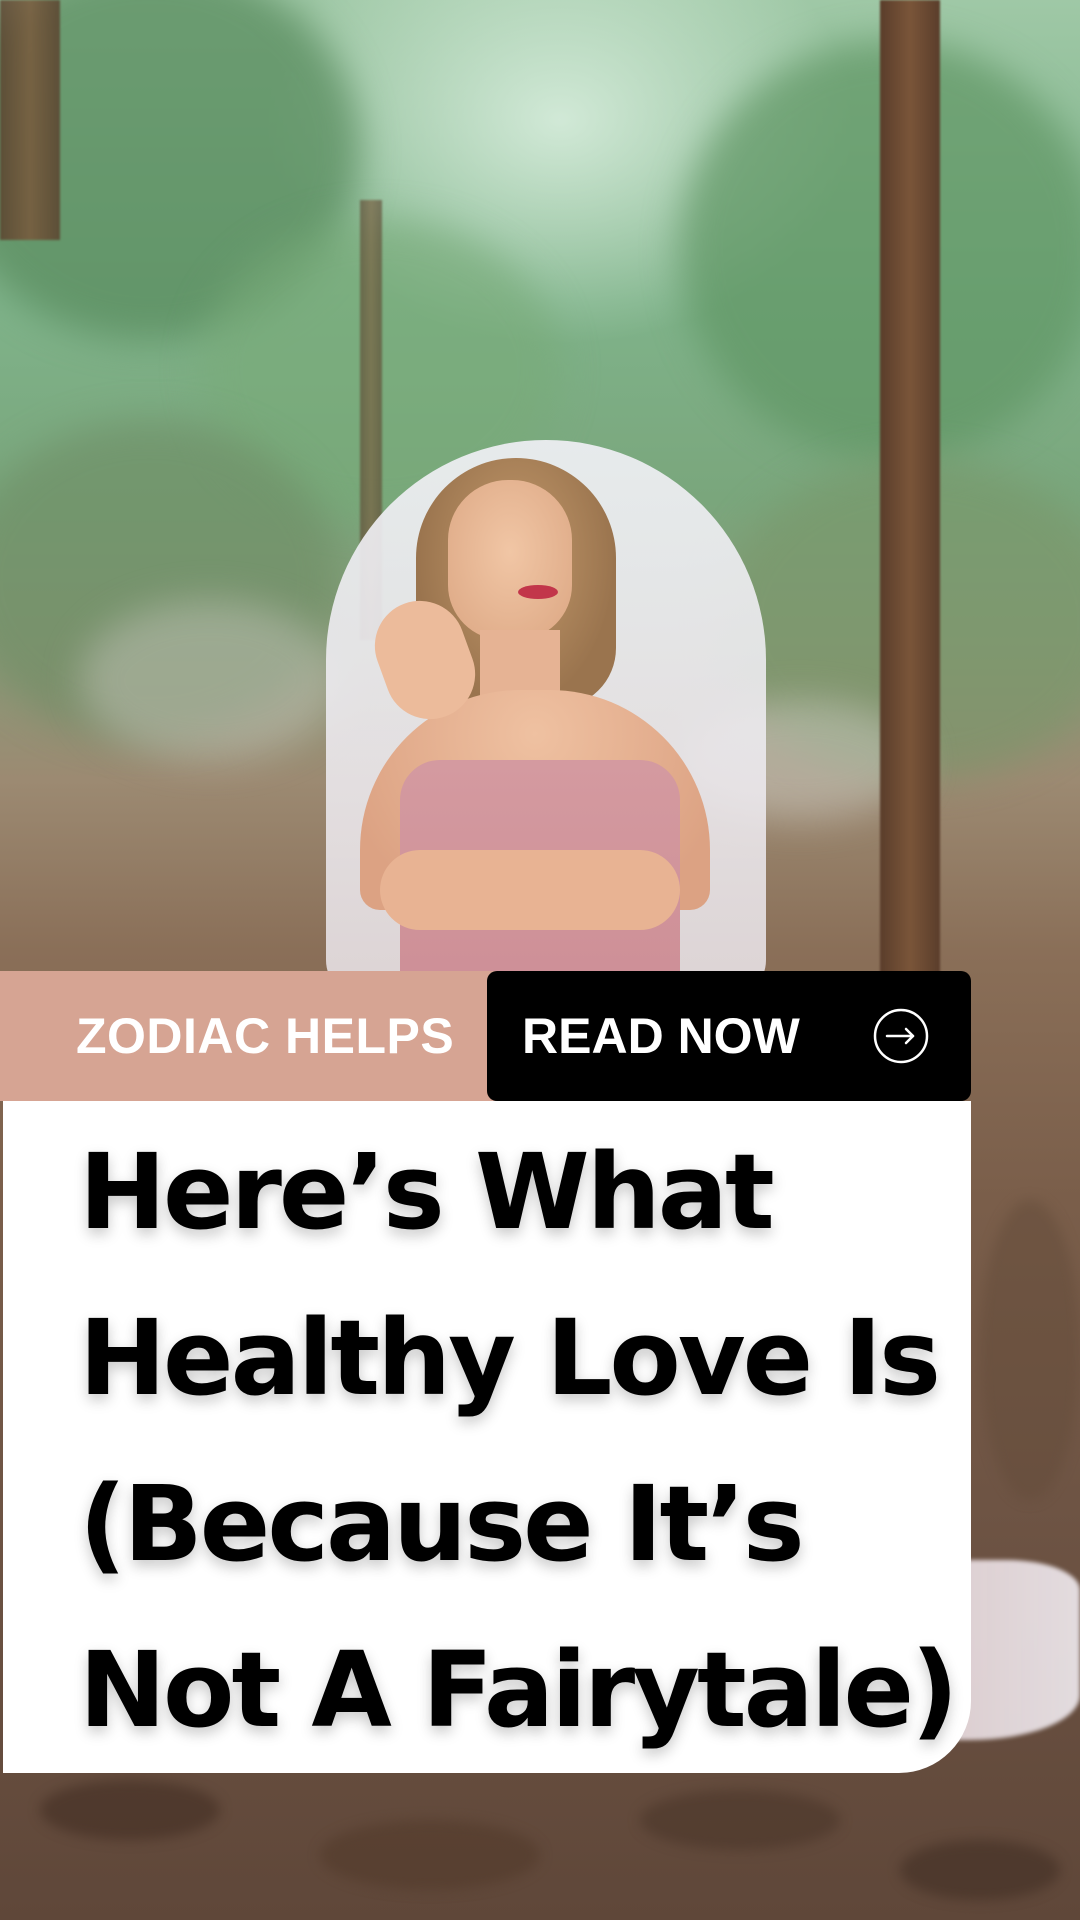  Describe the element at coordinates (661, 1036) in the screenshot. I see `read-now-label: READ NOW` at that location.